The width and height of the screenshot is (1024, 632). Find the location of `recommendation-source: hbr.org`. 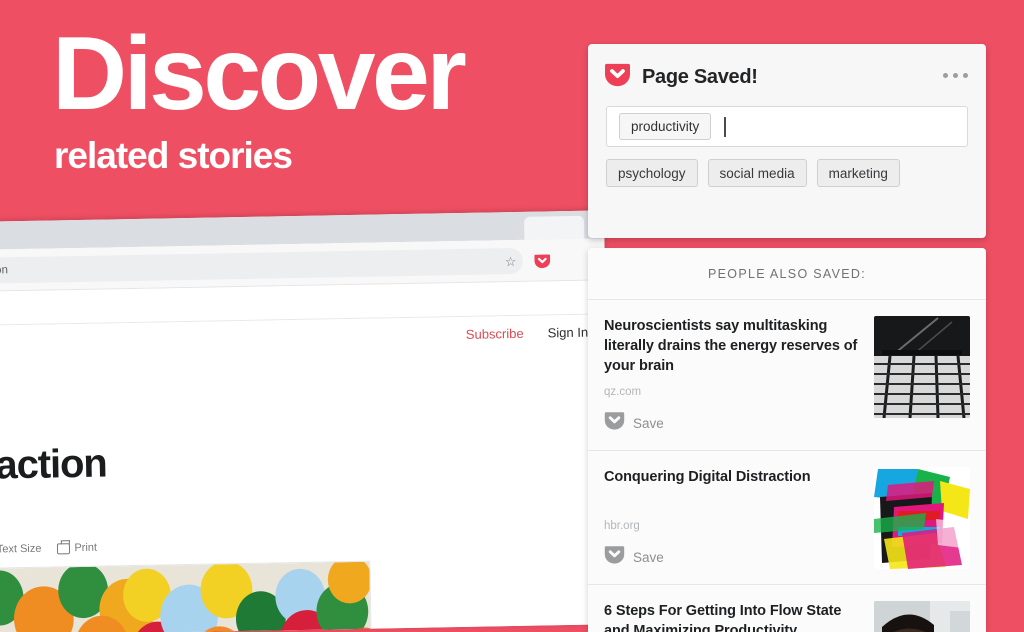

recommendation-source: hbr.org is located at coordinates (622, 526).